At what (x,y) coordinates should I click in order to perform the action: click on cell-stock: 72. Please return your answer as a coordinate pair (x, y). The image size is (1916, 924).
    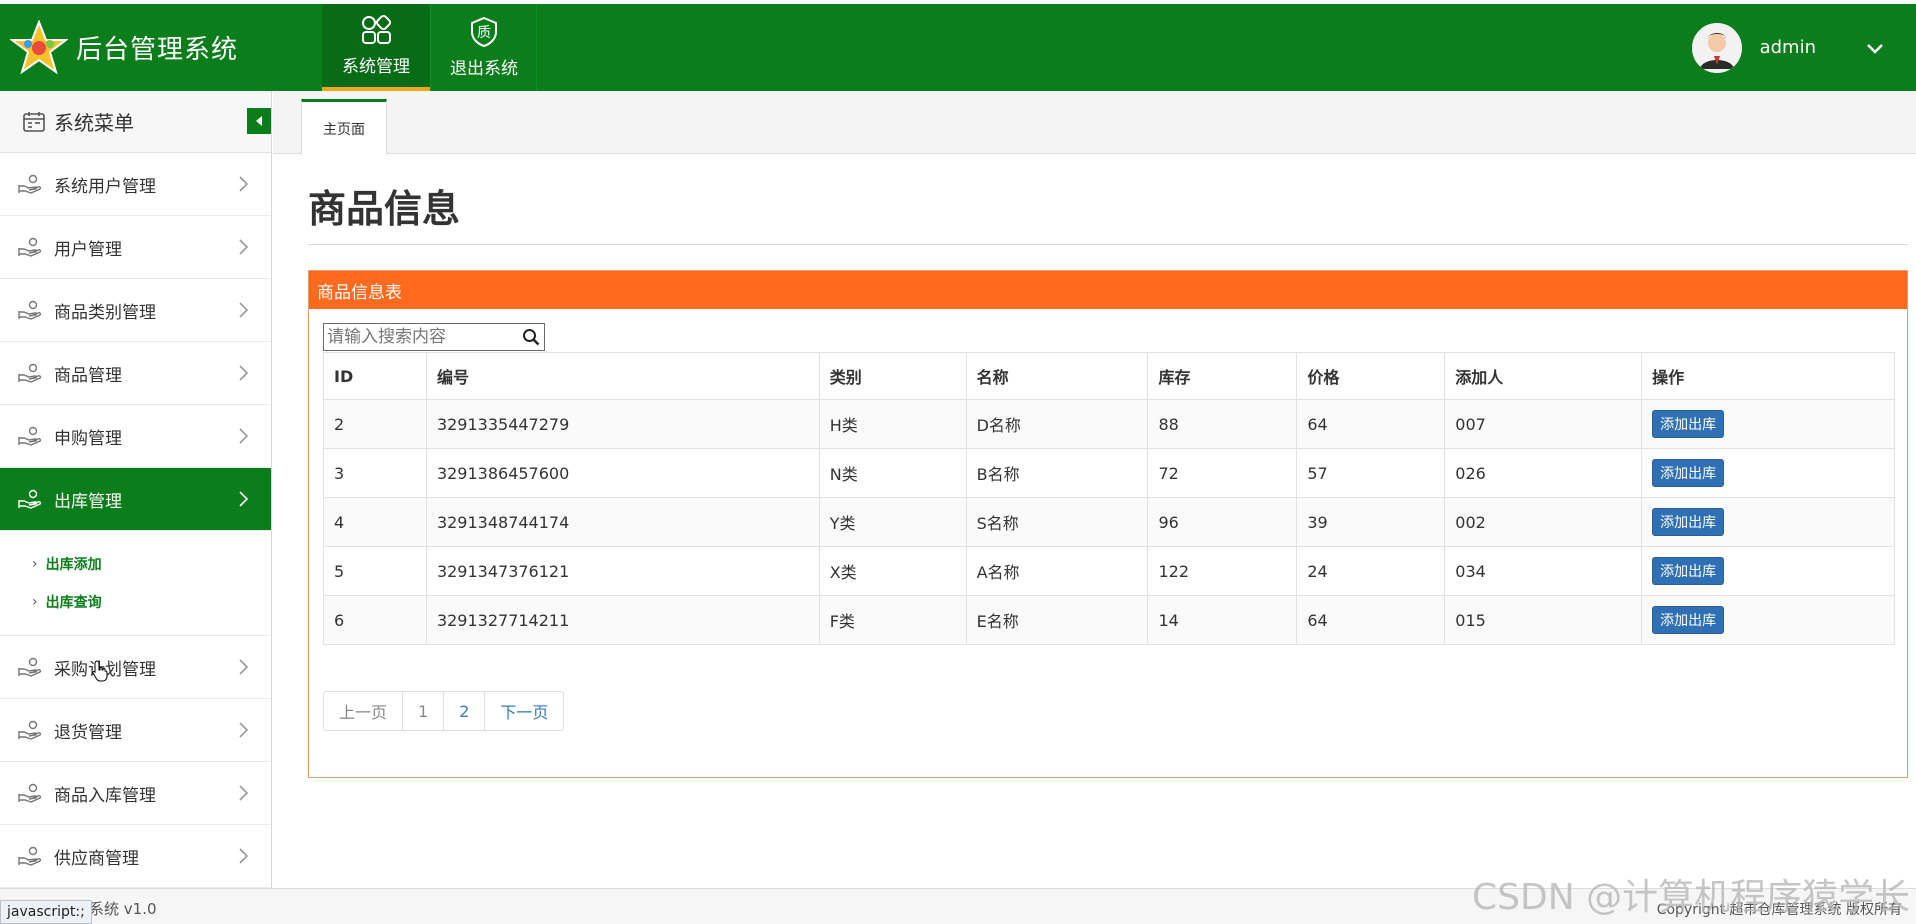
    Looking at the image, I should click on (1222, 473).